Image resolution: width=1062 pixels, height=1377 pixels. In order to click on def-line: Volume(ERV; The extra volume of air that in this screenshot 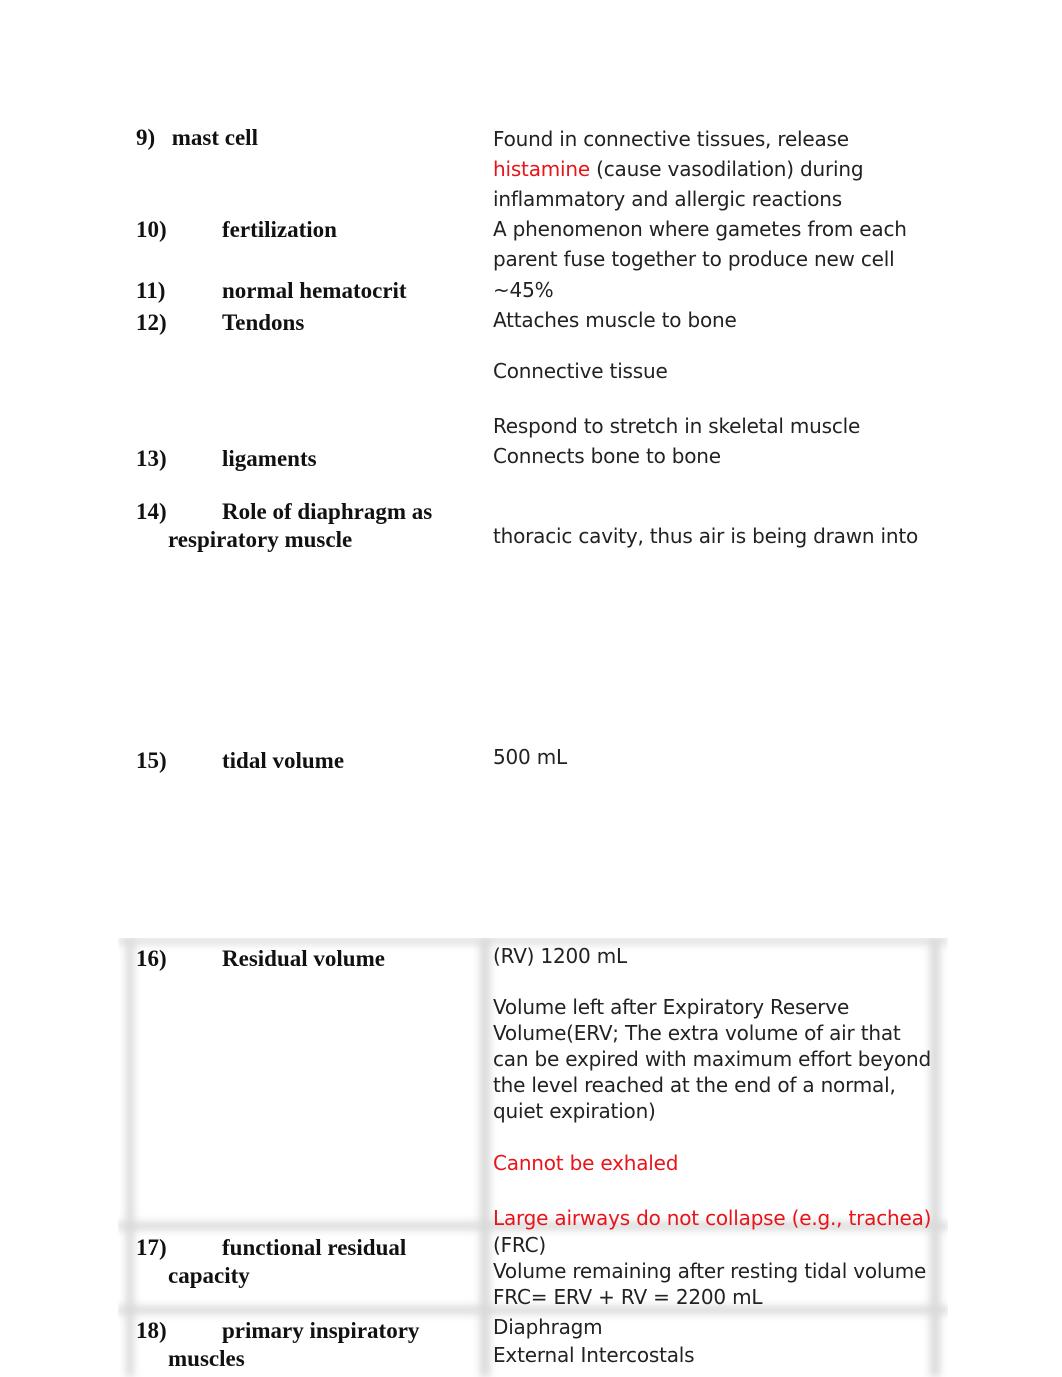, I will do `click(697, 1033)`.